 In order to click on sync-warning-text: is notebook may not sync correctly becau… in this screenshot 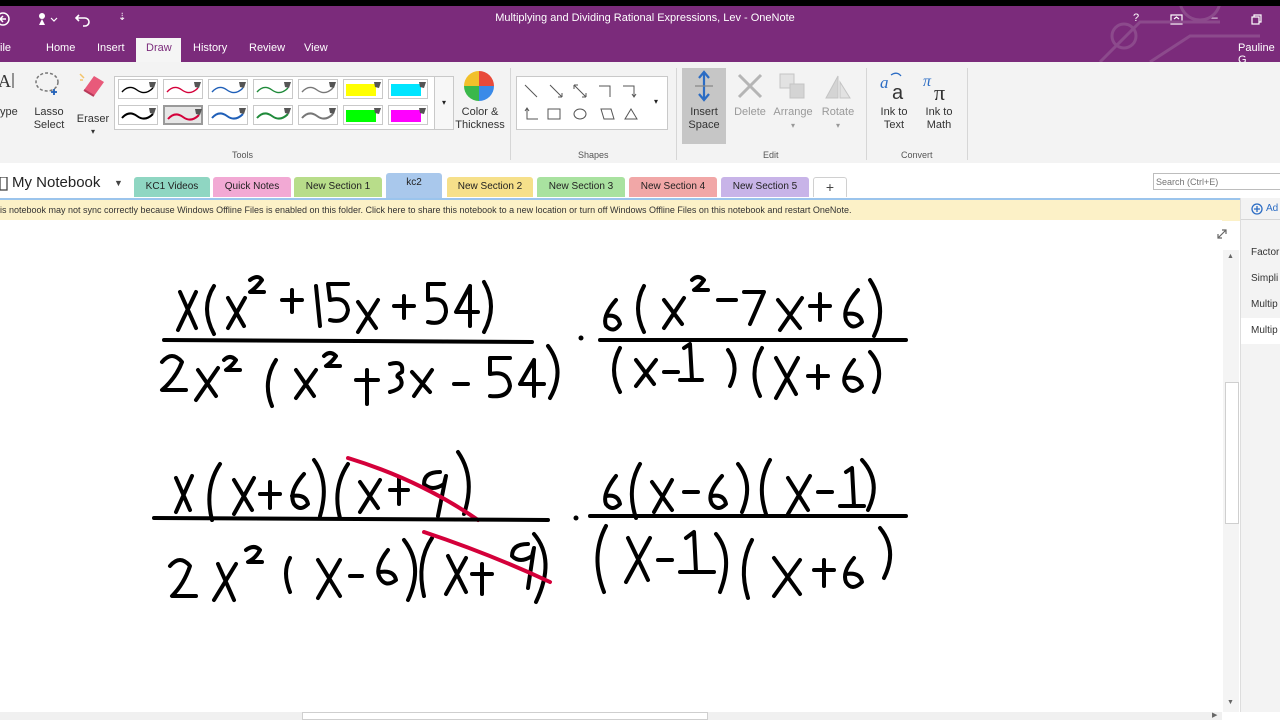, I will do `click(425, 210)`.